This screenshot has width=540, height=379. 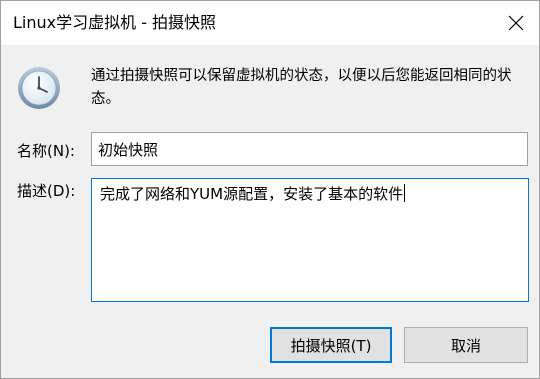 What do you see at coordinates (46, 151) in the screenshot?
I see `name-label: 名称(N):` at bounding box center [46, 151].